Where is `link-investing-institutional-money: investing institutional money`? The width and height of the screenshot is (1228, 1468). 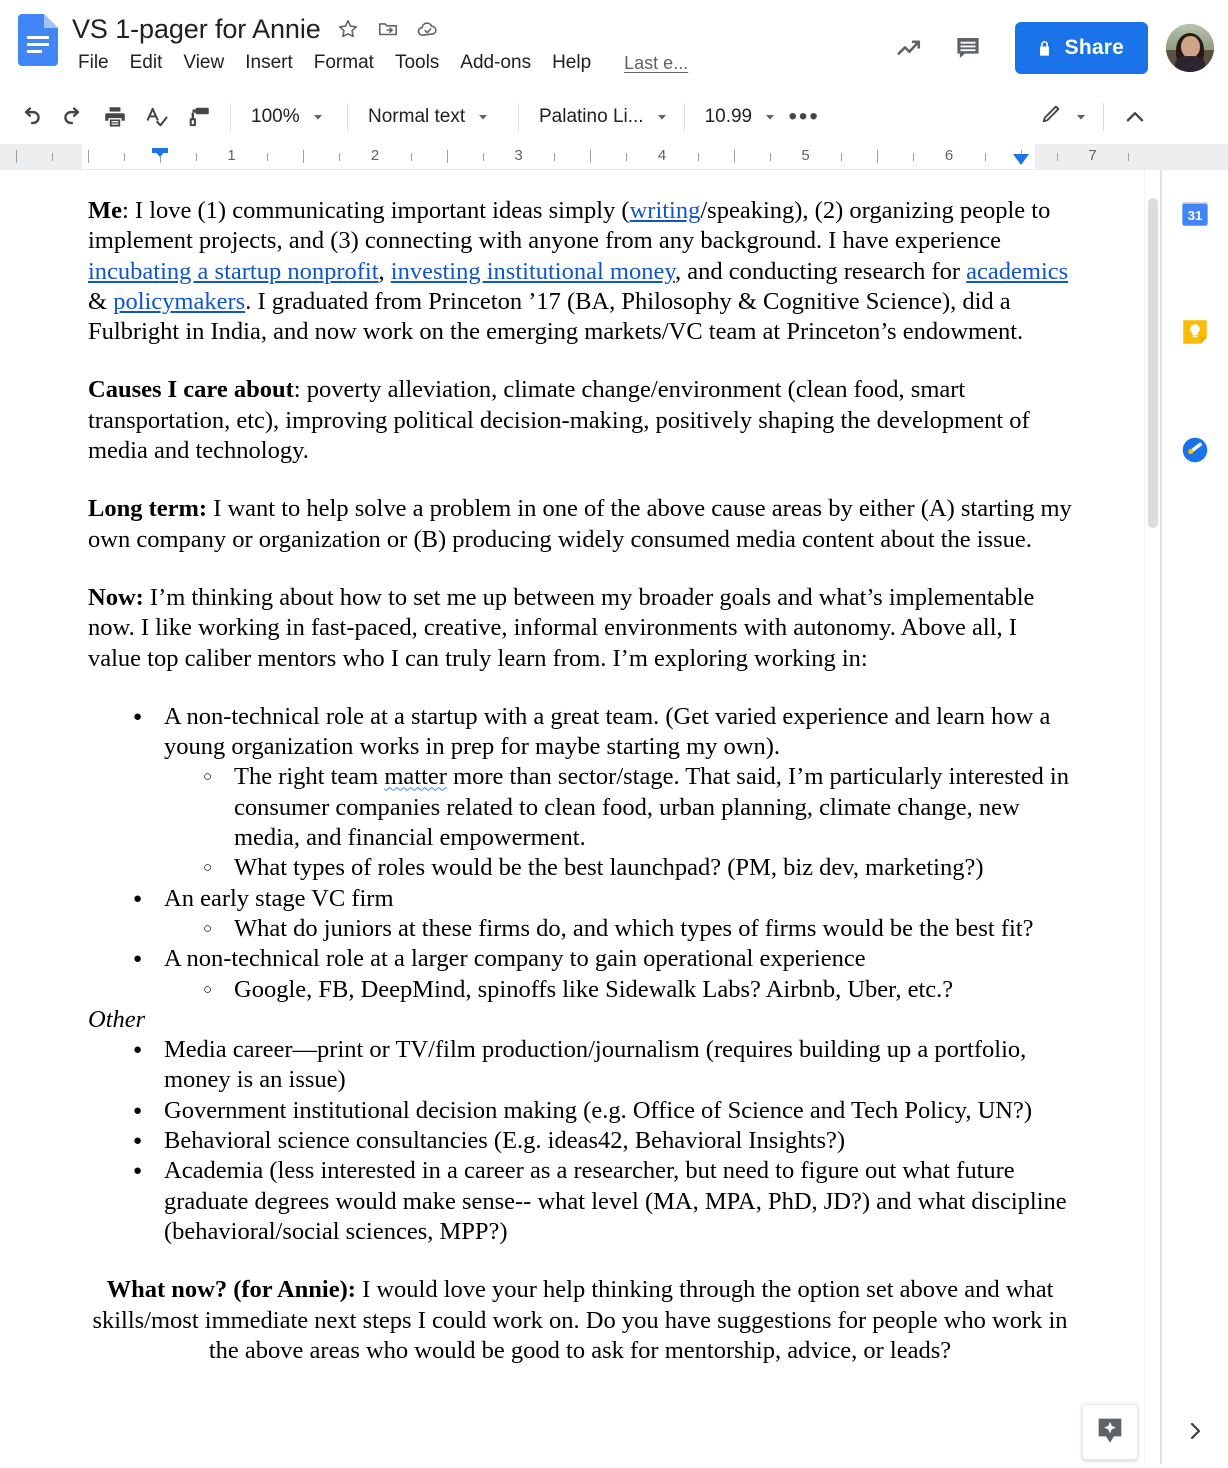 link-investing-institutional-money: investing institutional money is located at coordinates (533, 271).